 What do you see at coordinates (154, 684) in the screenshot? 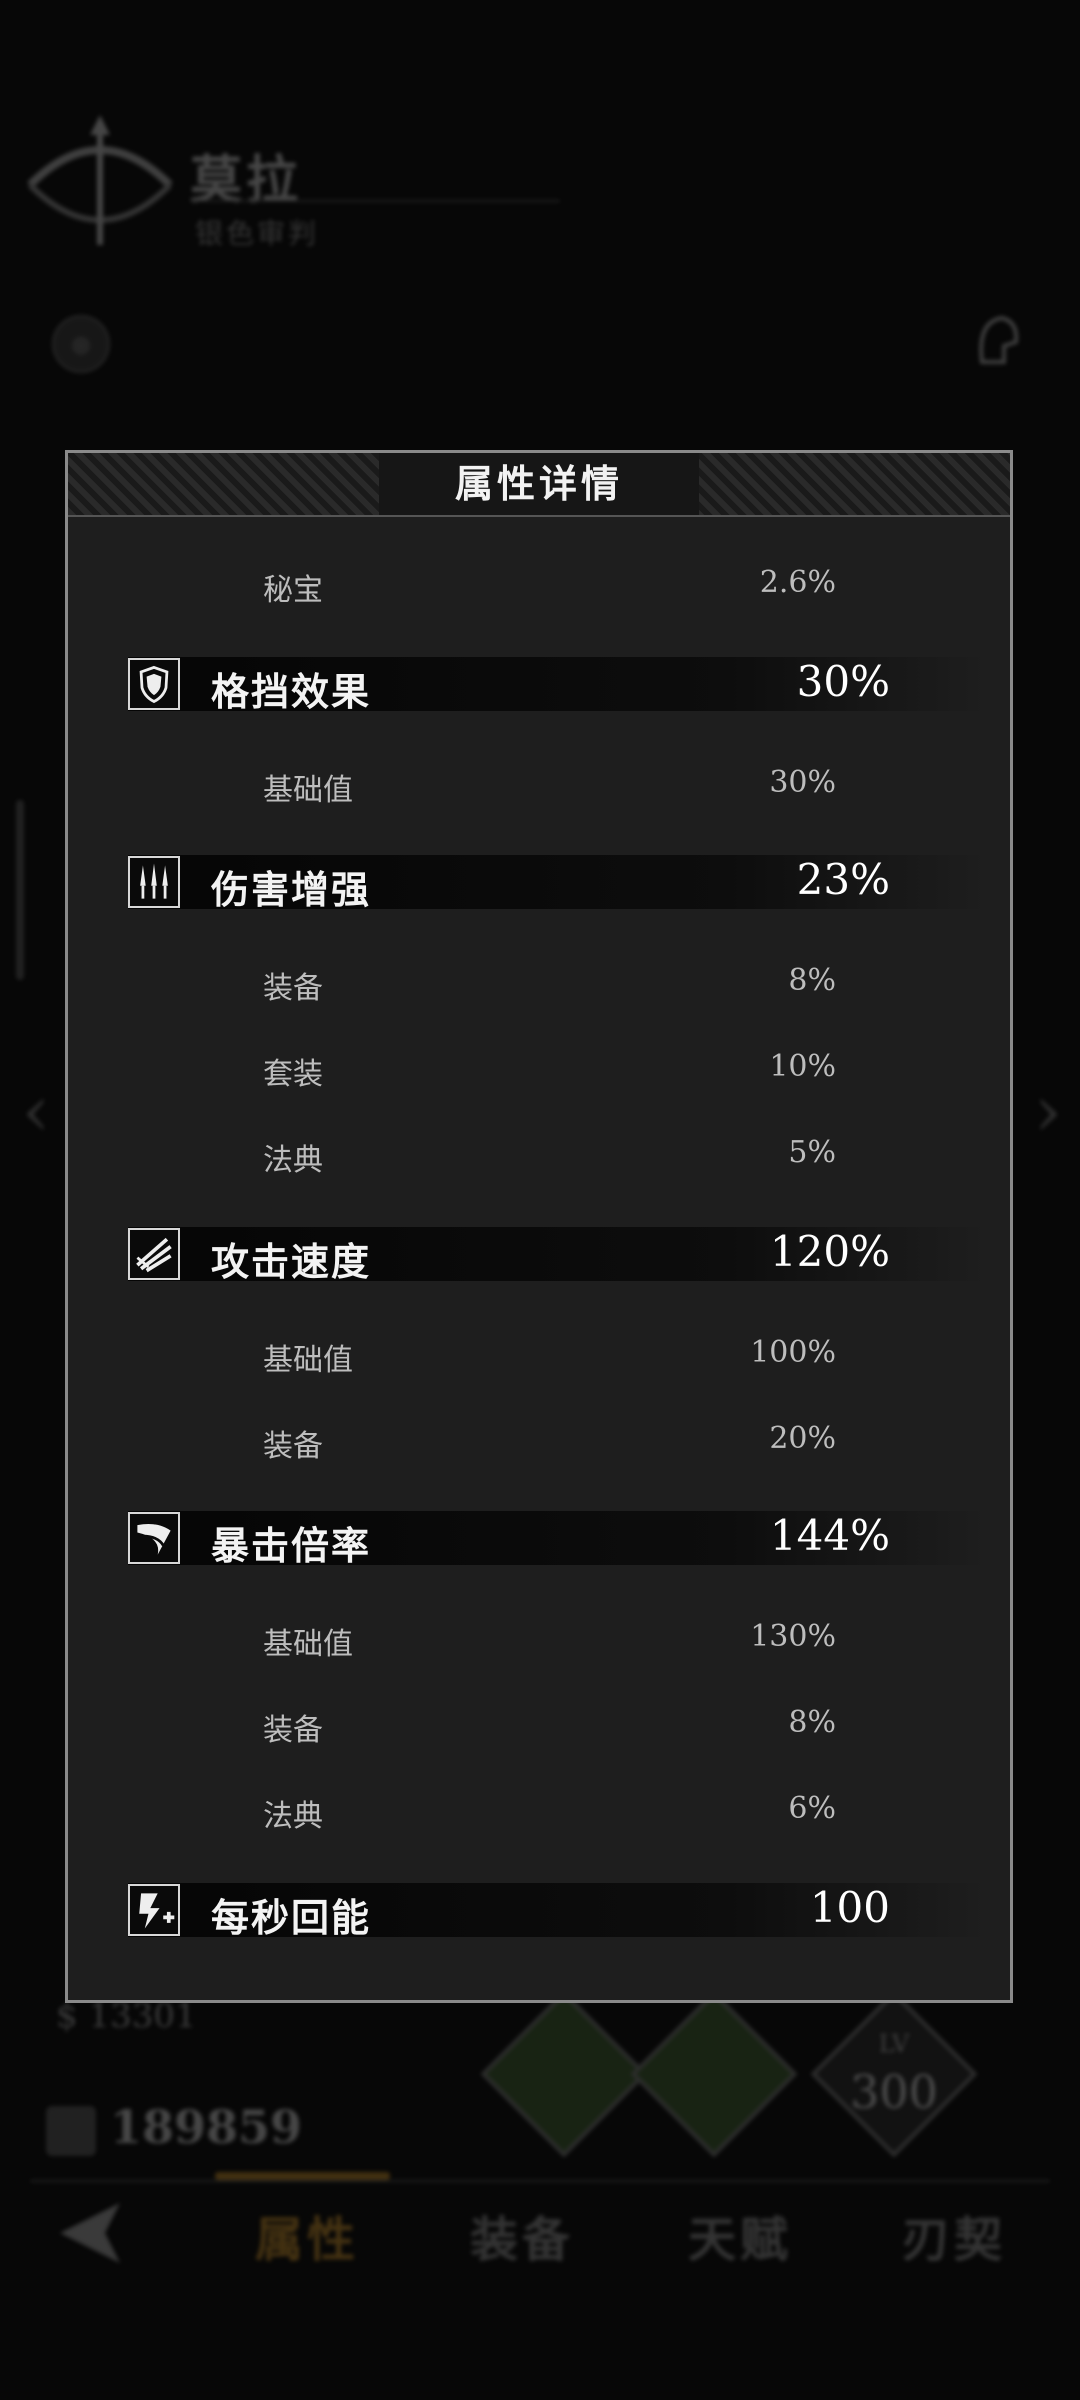
I see `shield-icon` at bounding box center [154, 684].